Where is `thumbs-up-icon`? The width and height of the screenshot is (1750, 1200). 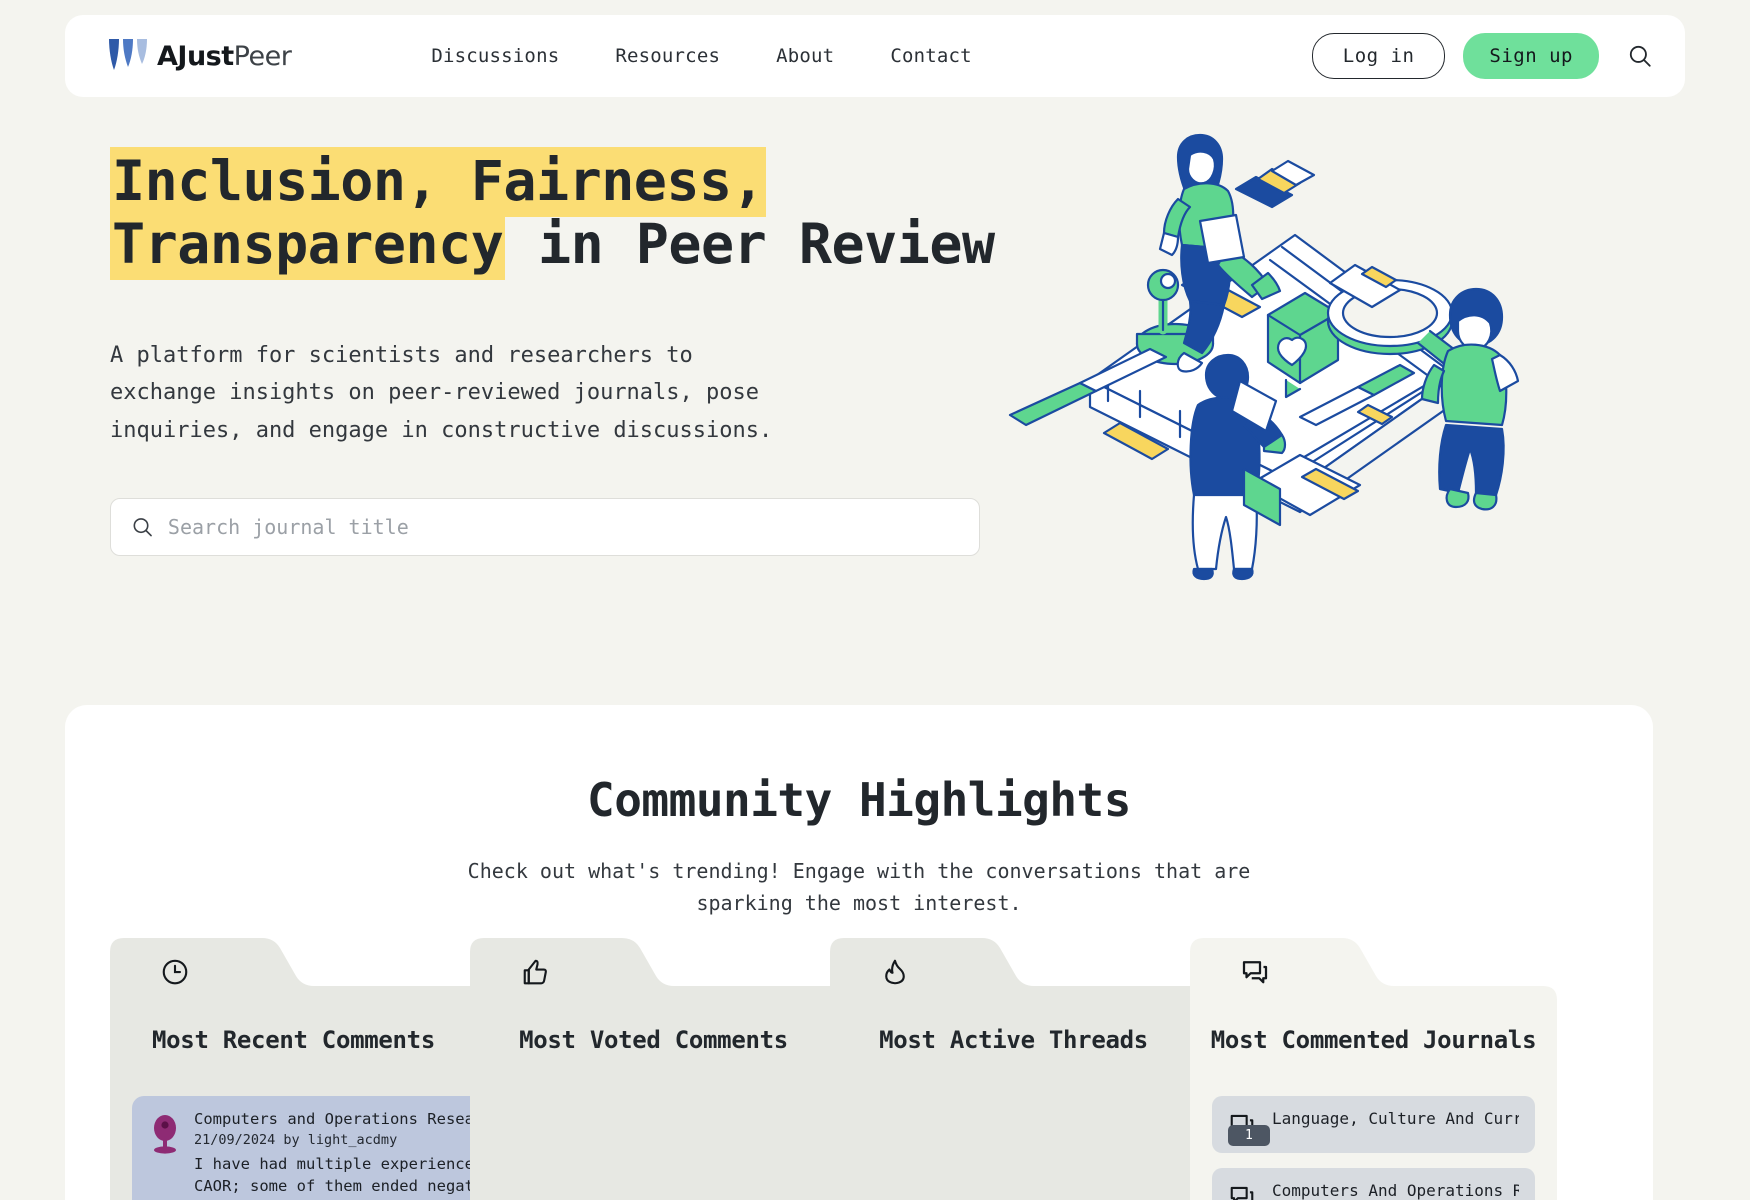 thumbs-up-icon is located at coordinates (535, 972).